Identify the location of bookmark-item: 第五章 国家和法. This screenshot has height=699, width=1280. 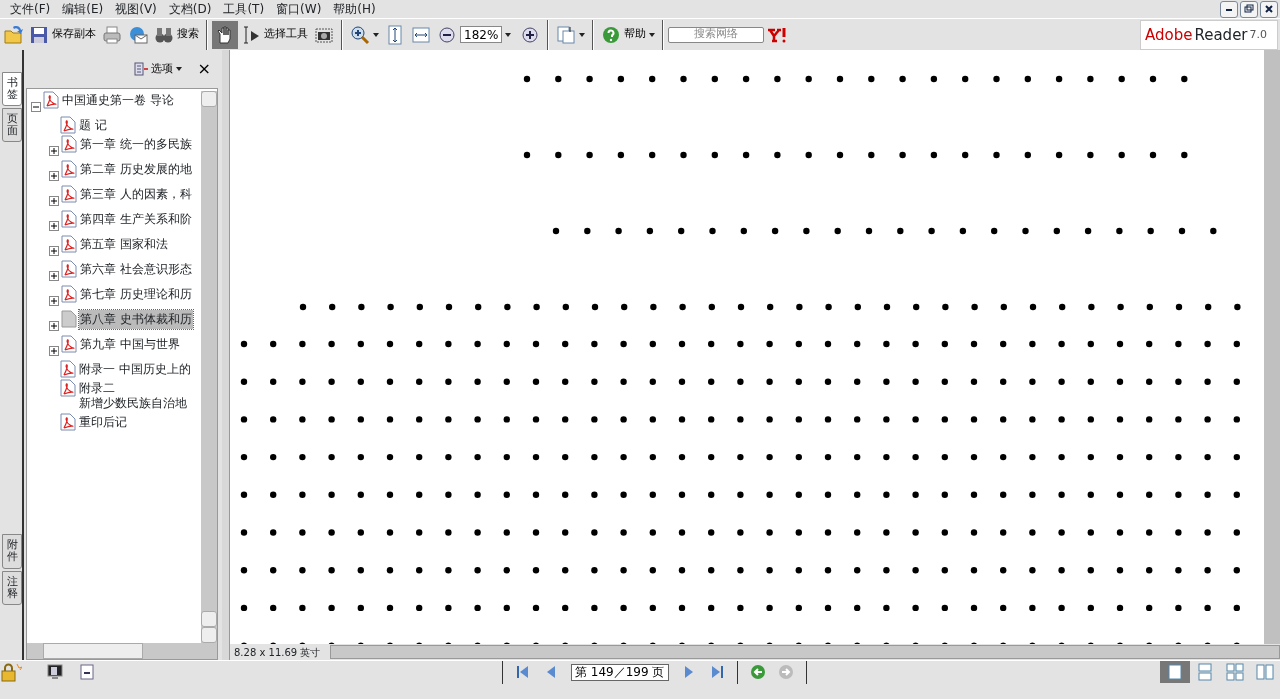
(124, 244).